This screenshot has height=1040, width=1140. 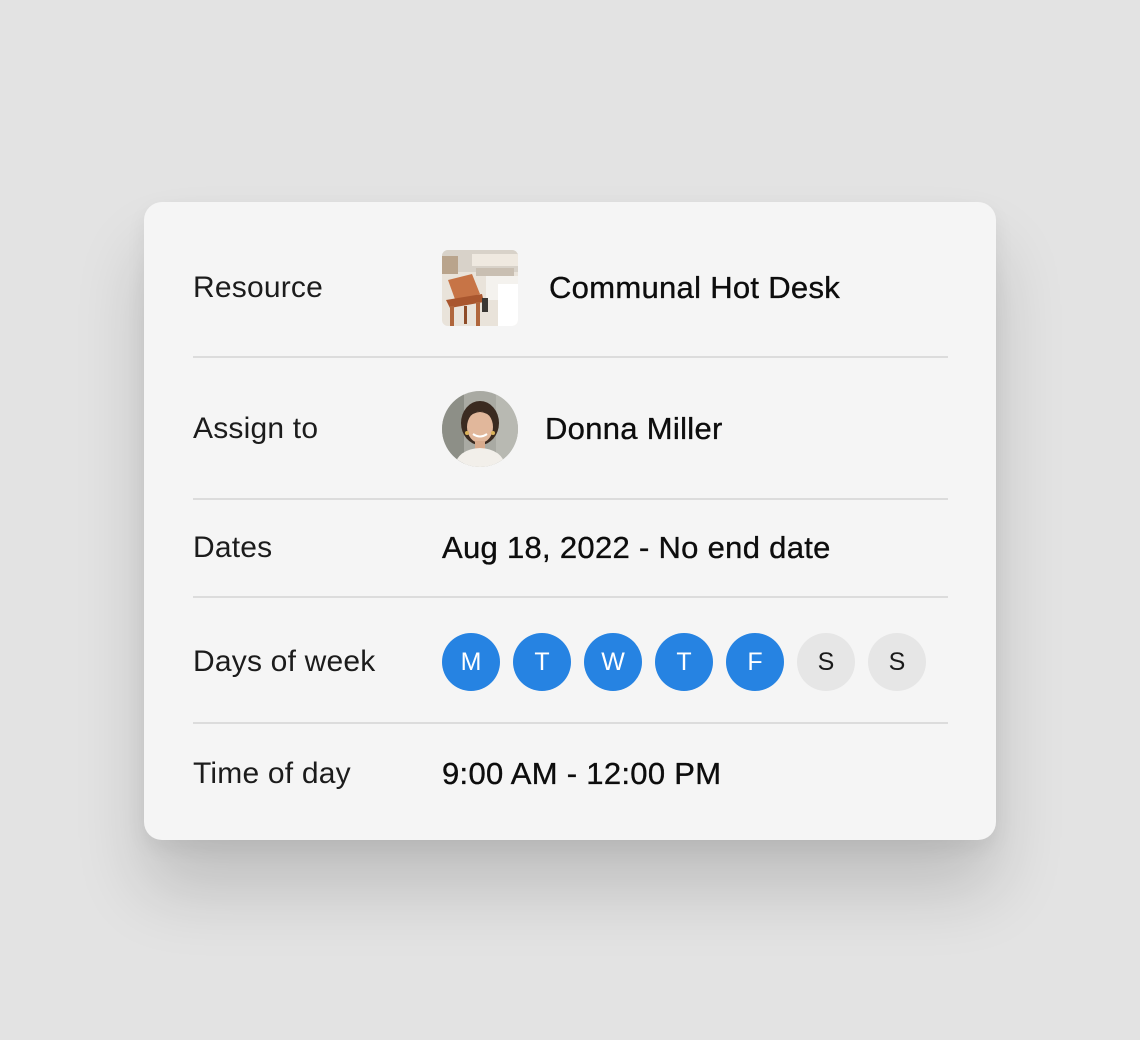 I want to click on time-of-day-row: Time of day 9:00 AM - 12:00 PM, so click(x=570, y=774).